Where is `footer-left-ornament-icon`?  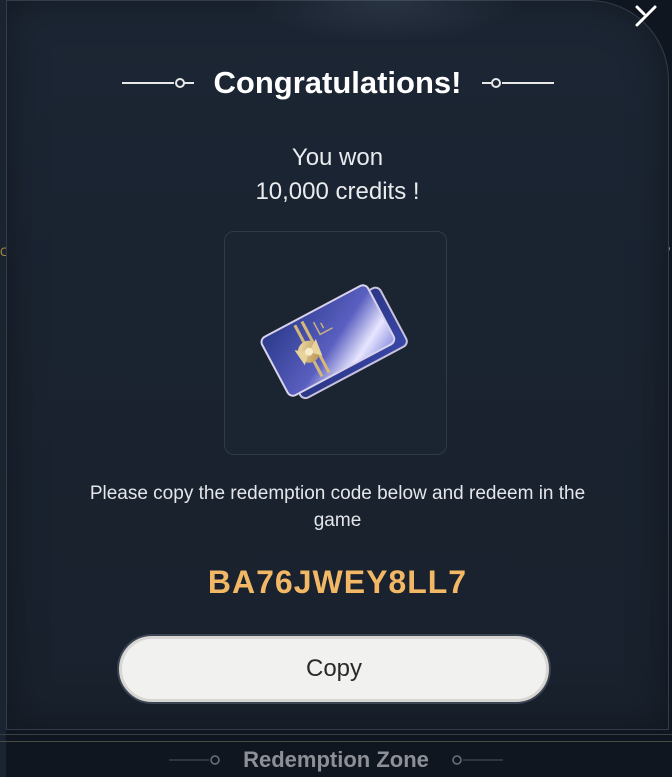
footer-left-ornament-icon is located at coordinates (194, 759).